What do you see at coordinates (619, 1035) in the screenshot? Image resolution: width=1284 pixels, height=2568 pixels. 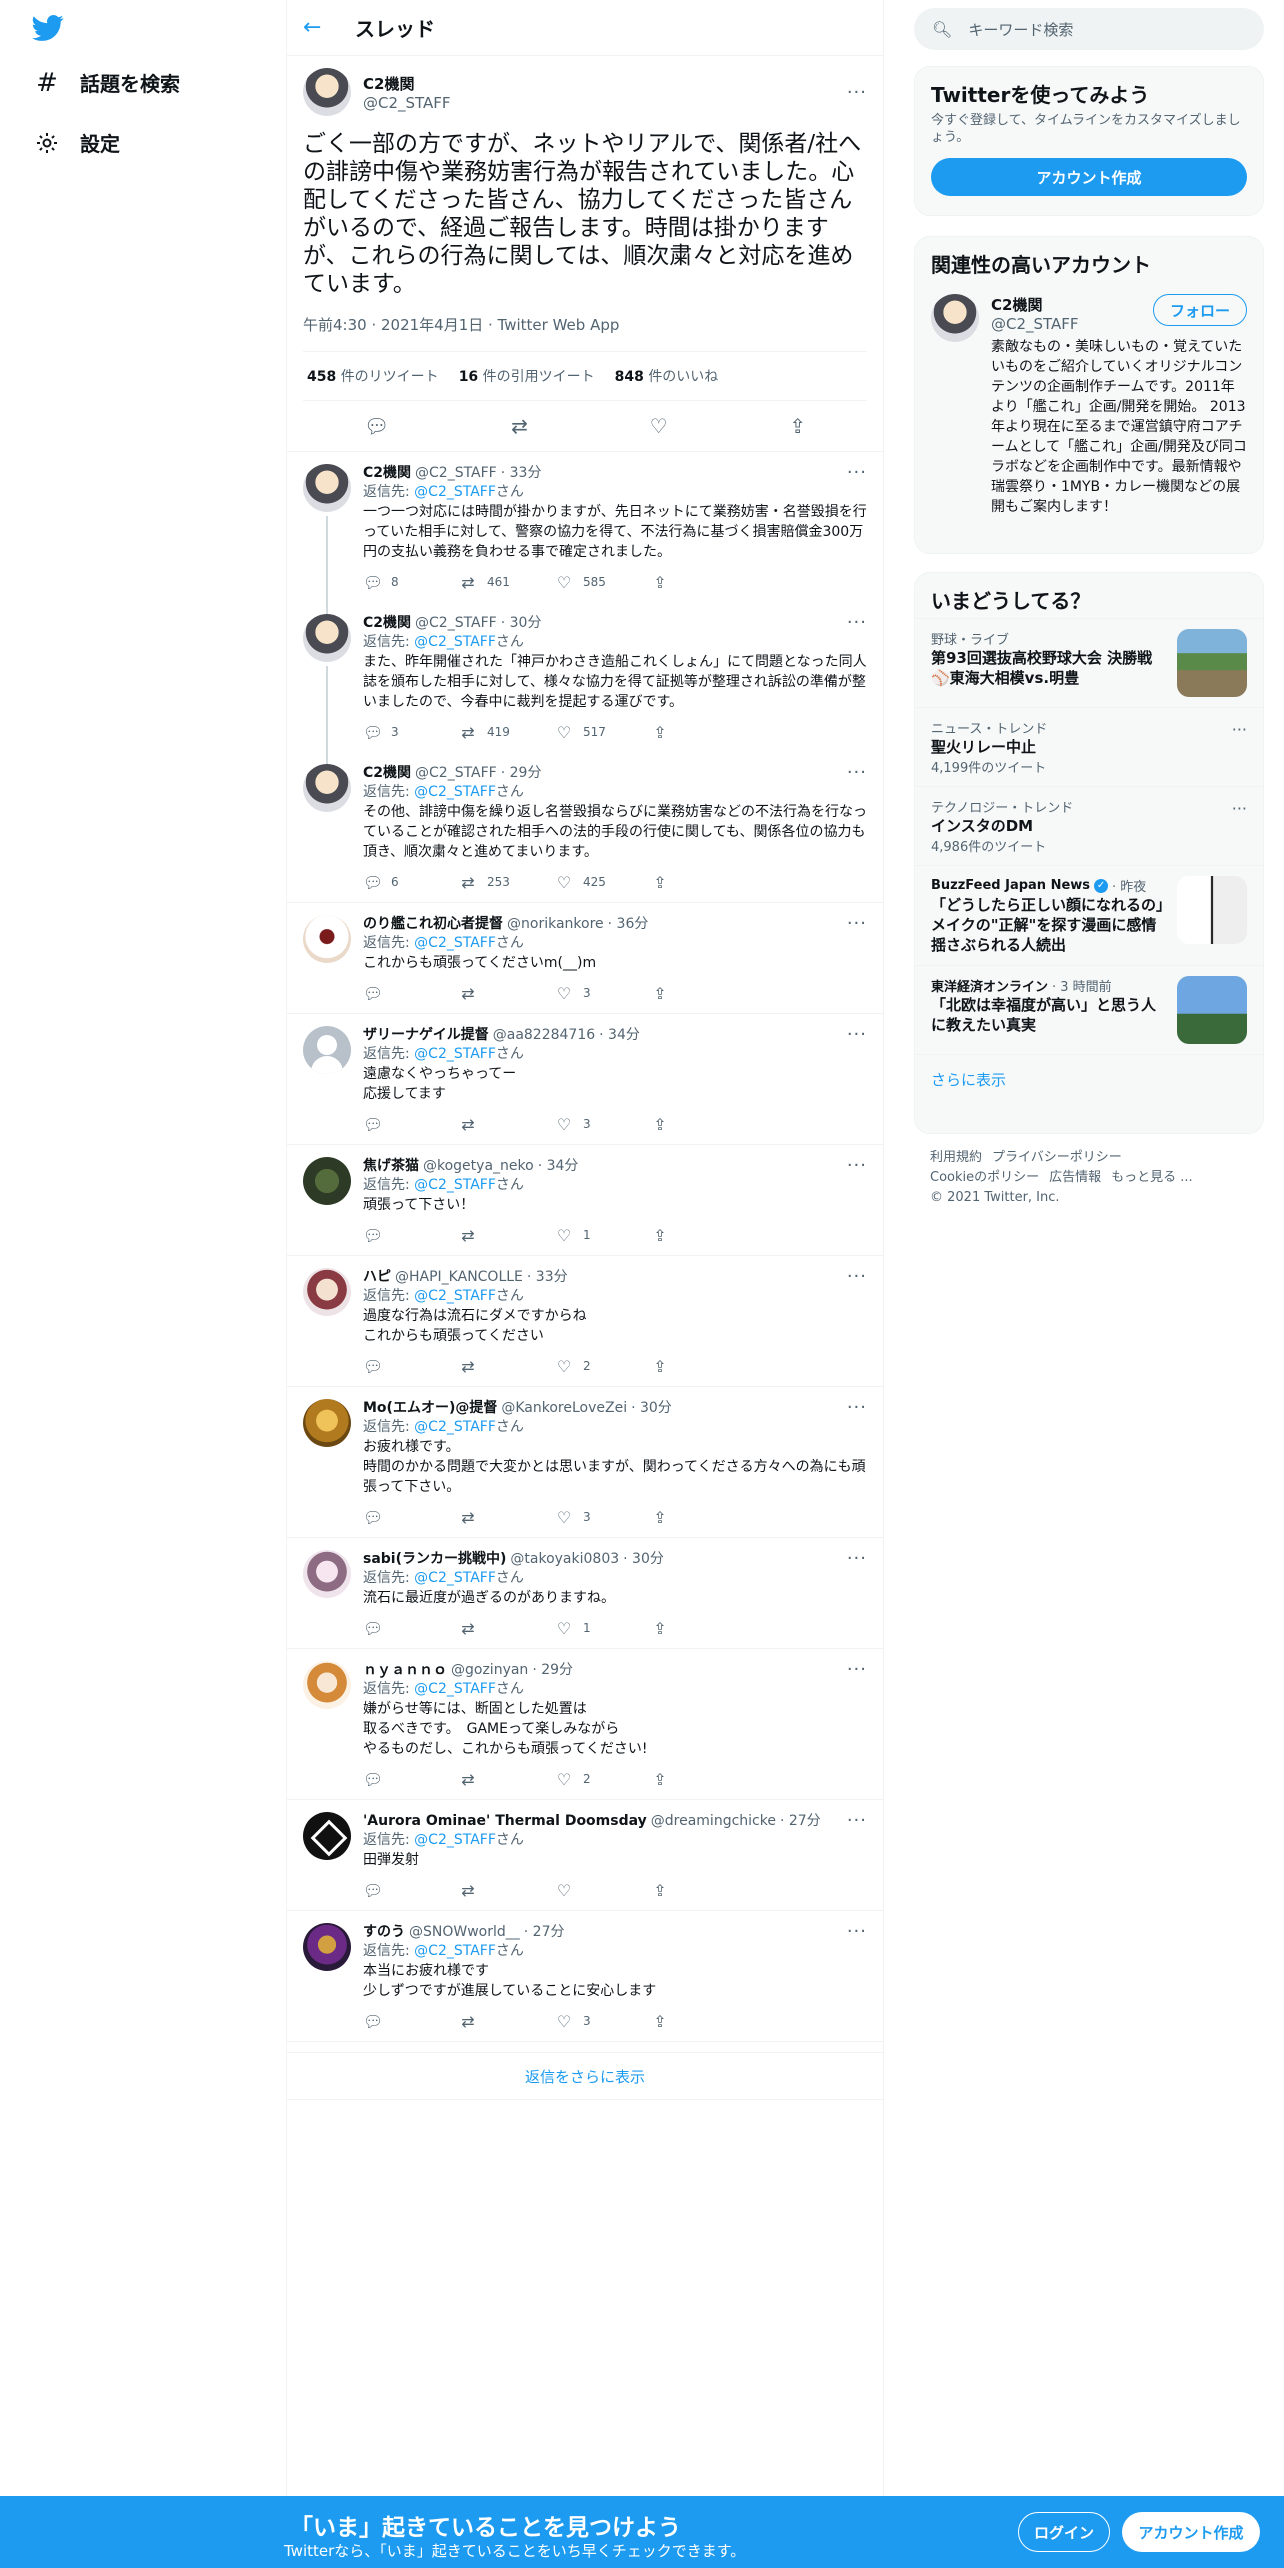 I see `reply-time: · 34分` at bounding box center [619, 1035].